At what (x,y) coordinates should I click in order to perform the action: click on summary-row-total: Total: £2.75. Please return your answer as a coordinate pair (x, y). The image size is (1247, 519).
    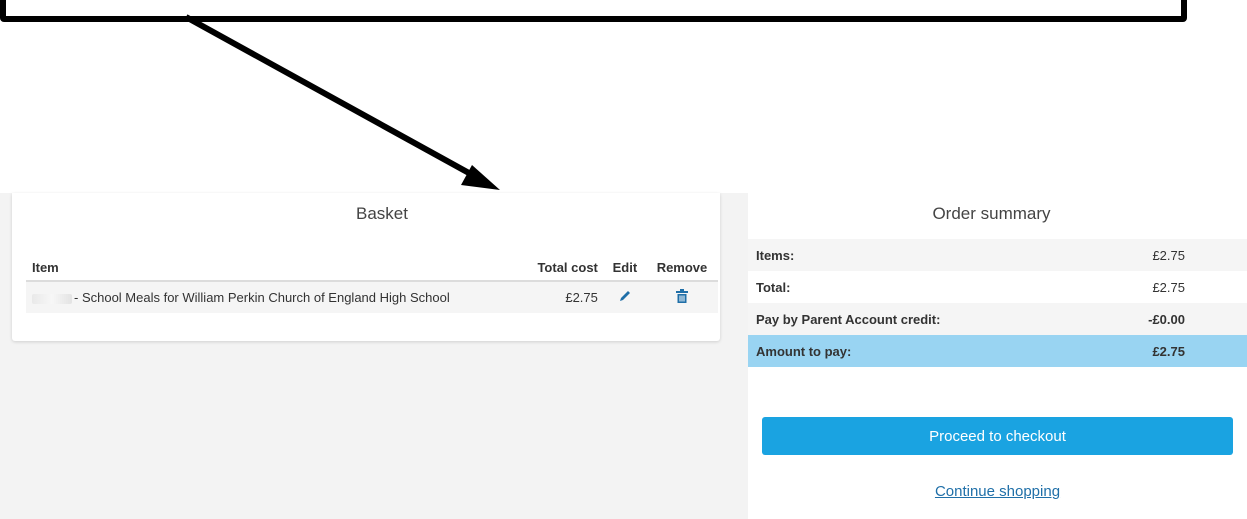
    Looking at the image, I should click on (997, 287).